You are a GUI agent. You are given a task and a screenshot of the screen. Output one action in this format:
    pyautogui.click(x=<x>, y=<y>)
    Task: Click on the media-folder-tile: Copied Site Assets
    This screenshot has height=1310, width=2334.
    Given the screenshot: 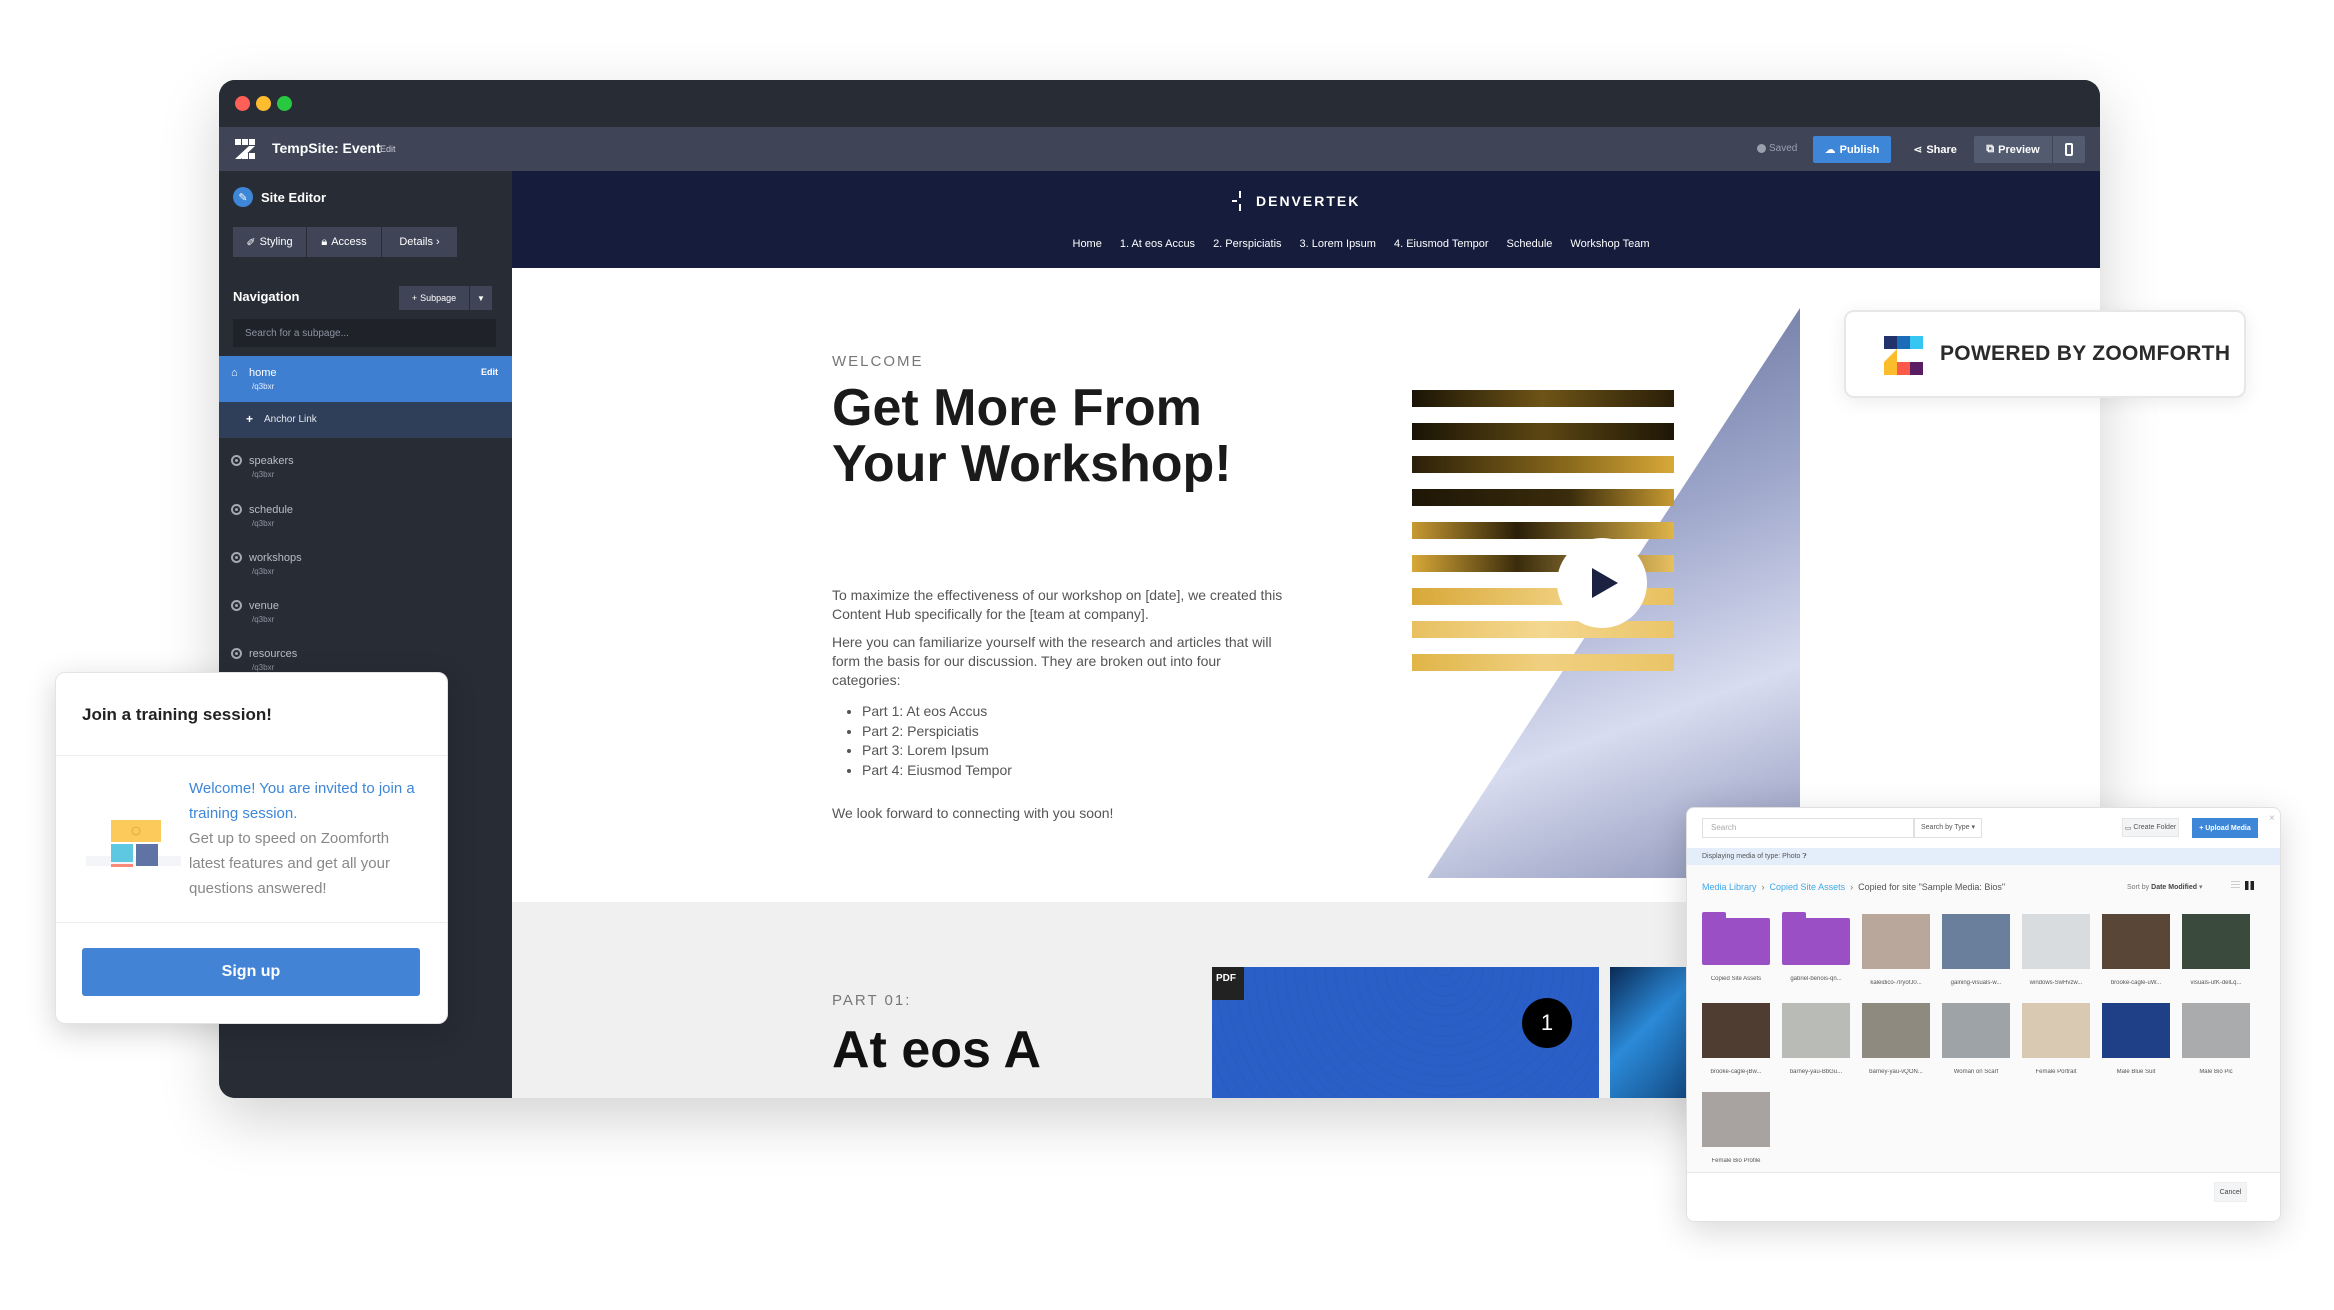 What is the action you would take?
    pyautogui.click(x=1736, y=957)
    